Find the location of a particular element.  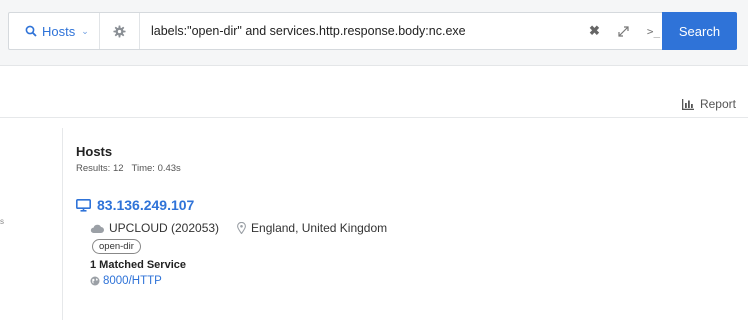

sidebar-divider is located at coordinates (62, 224).